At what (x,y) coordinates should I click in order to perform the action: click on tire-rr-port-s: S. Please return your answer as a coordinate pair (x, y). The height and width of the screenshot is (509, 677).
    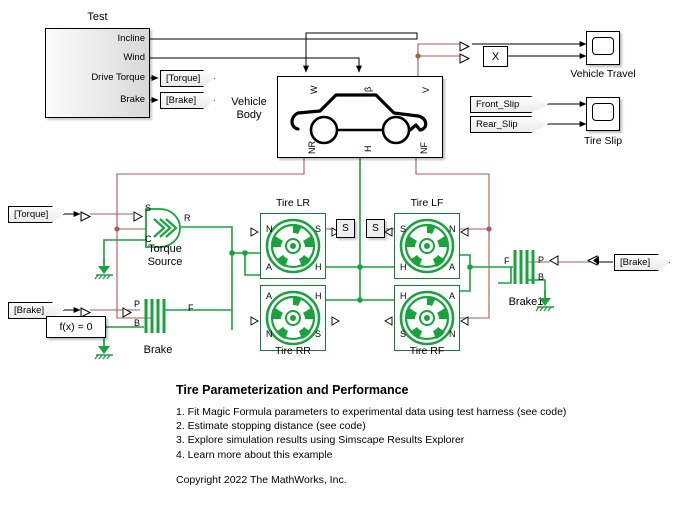
    Looking at the image, I should click on (318, 334).